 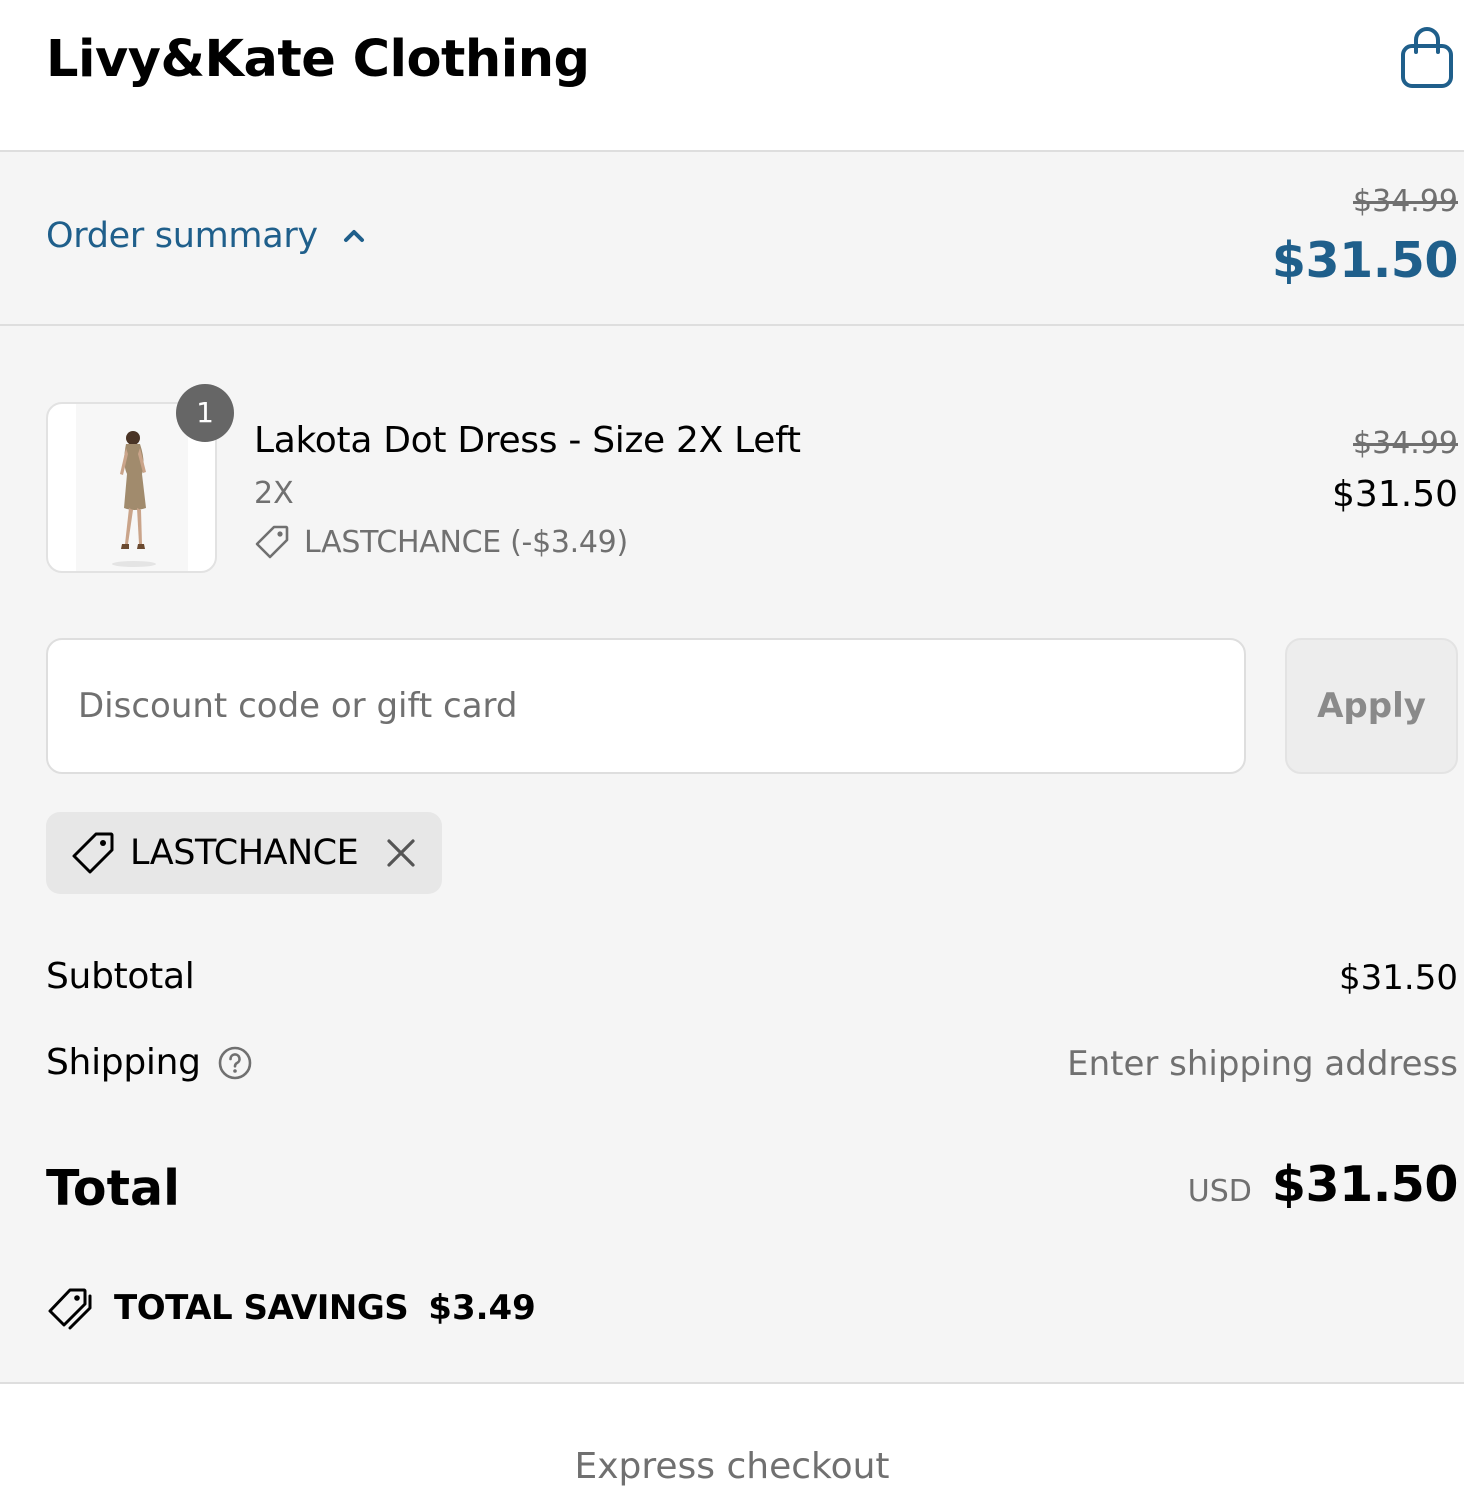 What do you see at coordinates (205, 413) in the screenshot?
I see `quantity-badge: 1` at bounding box center [205, 413].